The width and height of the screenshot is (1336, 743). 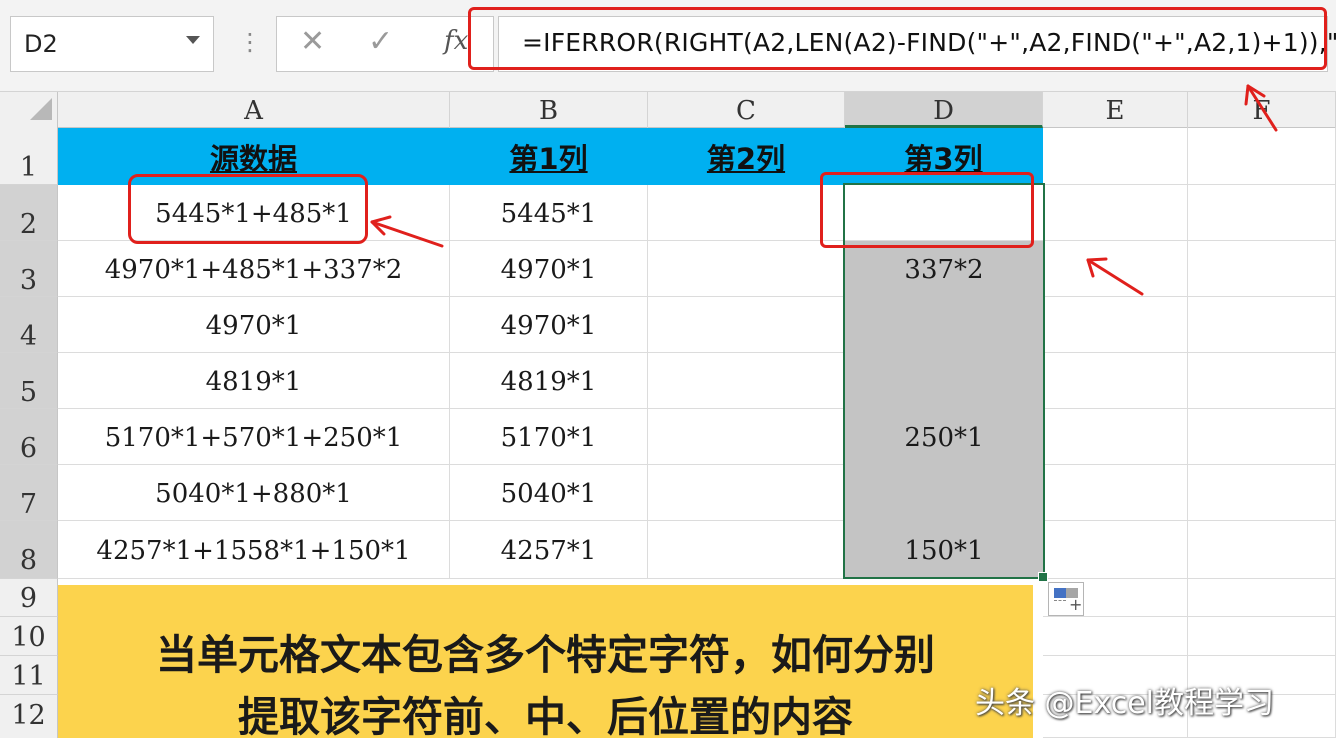 What do you see at coordinates (545, 655) in the screenshot?
I see `banner-line-1: 当单元格文本包含多个特定字符，如何分别` at bounding box center [545, 655].